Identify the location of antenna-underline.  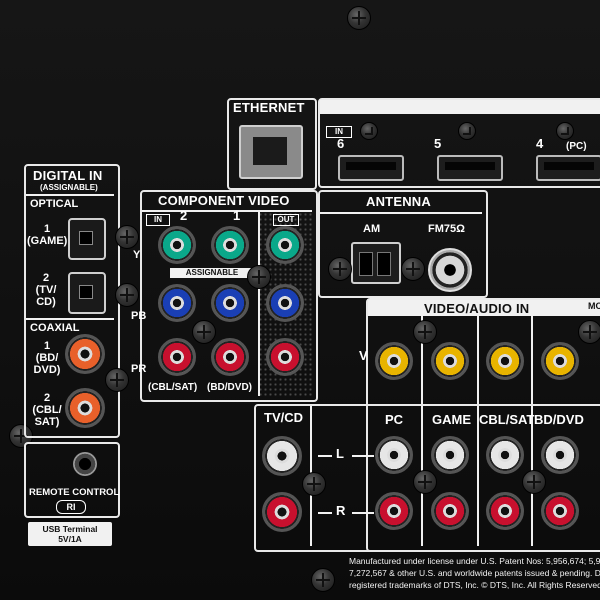
(401, 213).